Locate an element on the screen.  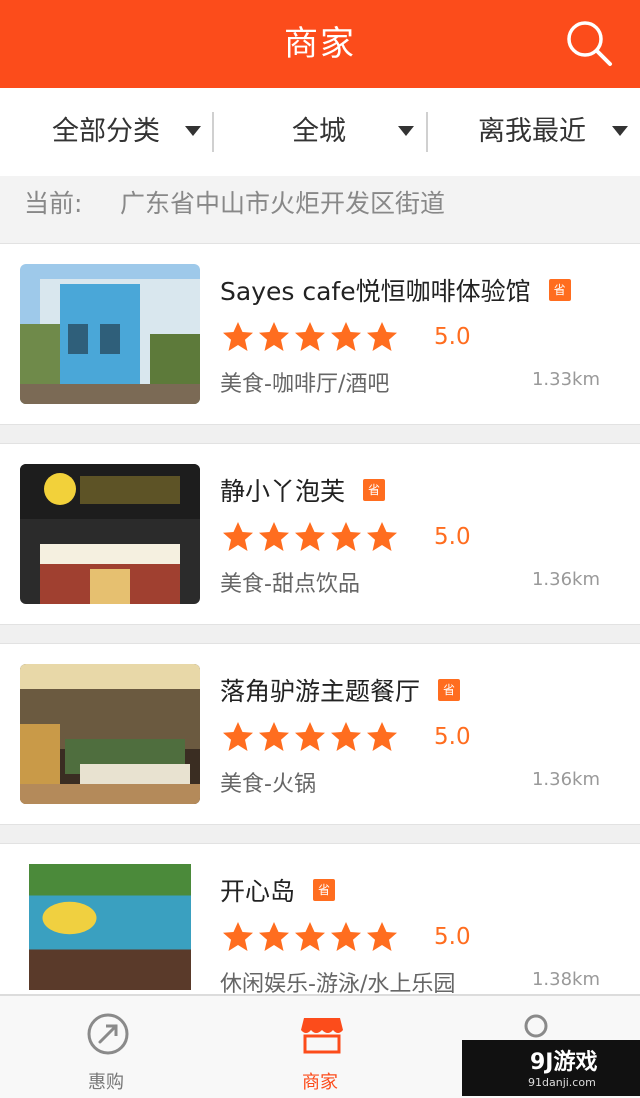
page-title: 商家 is located at coordinates (320, 44).